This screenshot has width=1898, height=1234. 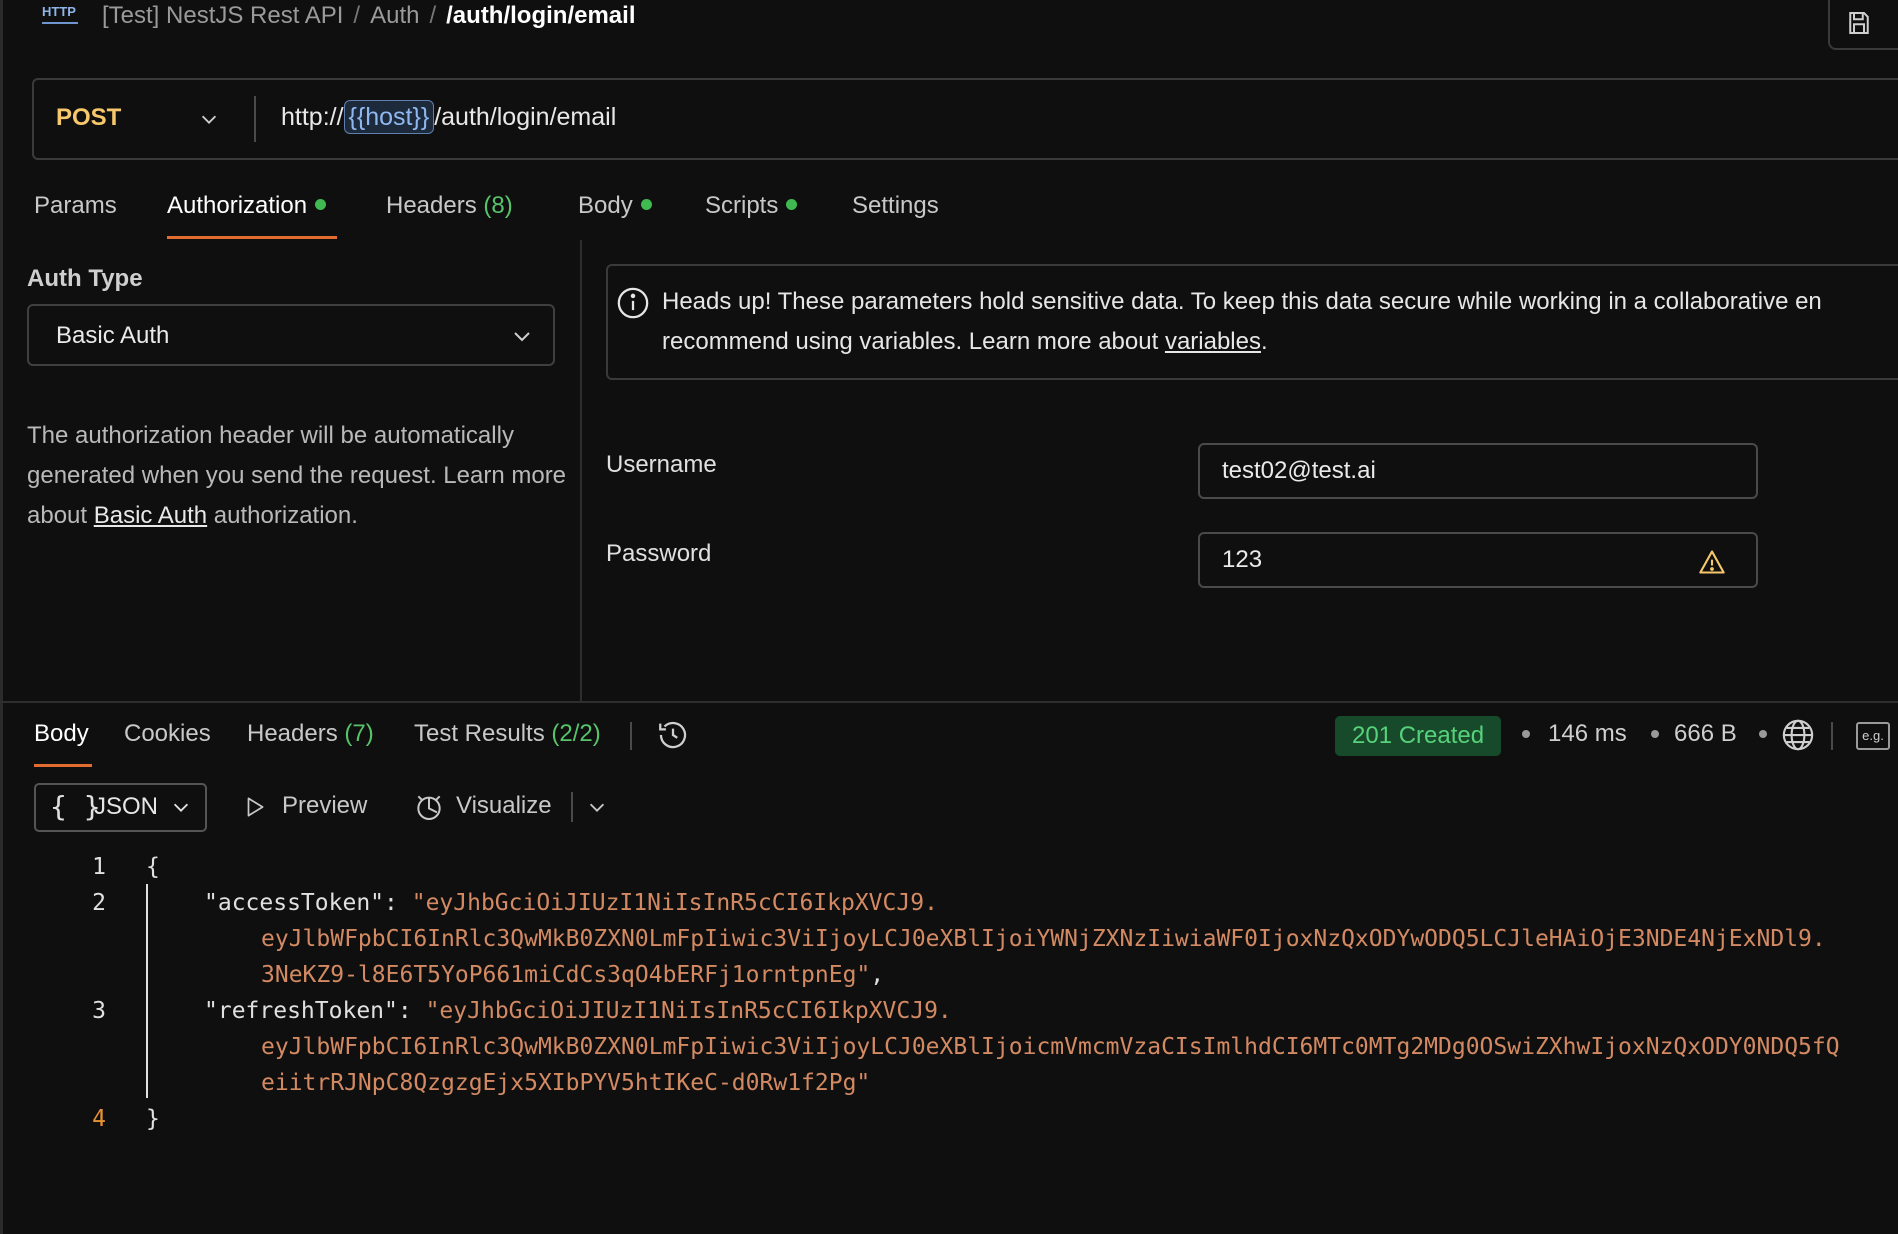 I want to click on tab-body: Body, so click(x=615, y=206).